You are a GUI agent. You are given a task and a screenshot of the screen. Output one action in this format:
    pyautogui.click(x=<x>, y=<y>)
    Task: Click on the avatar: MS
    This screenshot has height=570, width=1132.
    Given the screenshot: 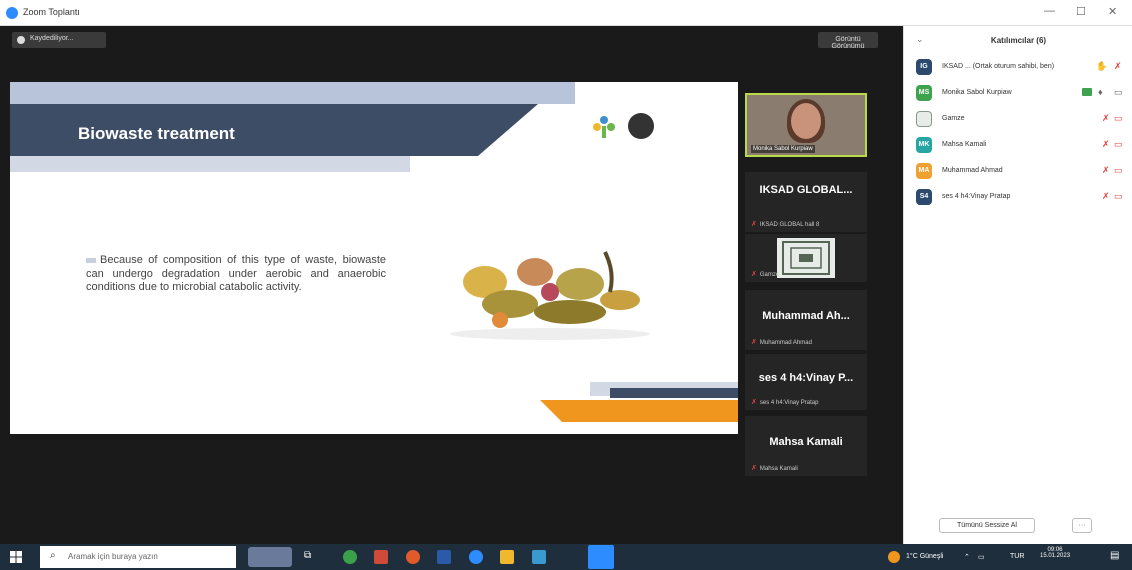 What is the action you would take?
    pyautogui.click(x=924, y=93)
    